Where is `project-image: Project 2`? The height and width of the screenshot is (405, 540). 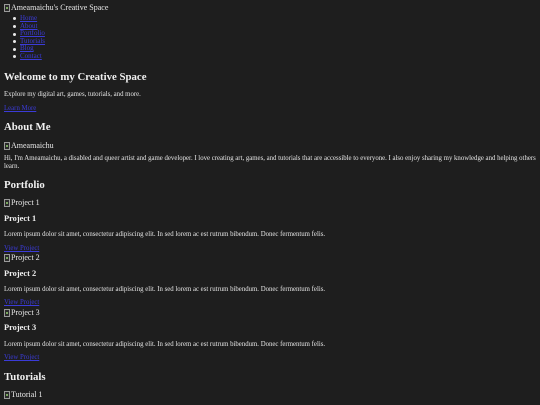
project-image: Project 2 is located at coordinates (22, 258).